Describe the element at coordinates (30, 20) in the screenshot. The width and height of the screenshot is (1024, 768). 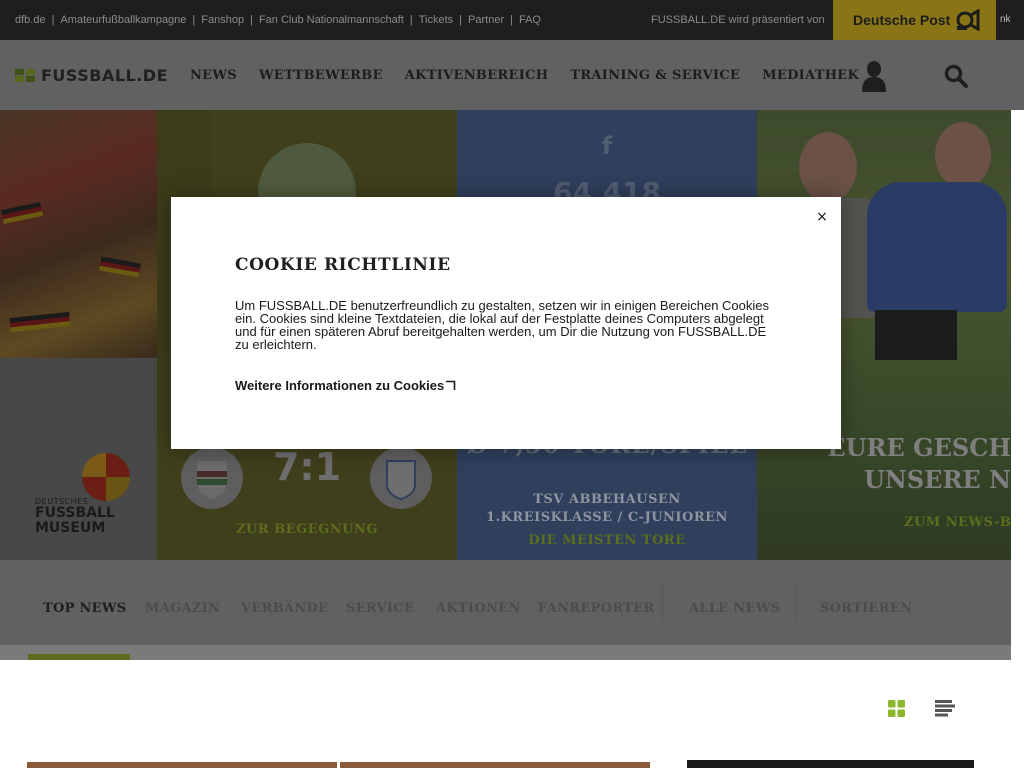
I see `toplink-dfb: dfb.de` at that location.